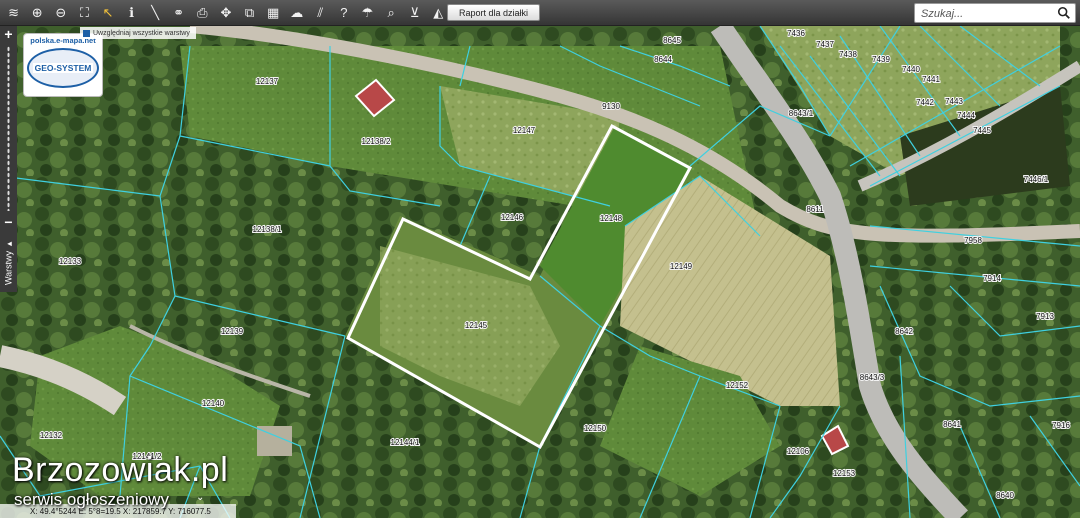 This screenshot has height=518, width=1080. I want to click on parcel-label-7445: 7445, so click(982, 130).